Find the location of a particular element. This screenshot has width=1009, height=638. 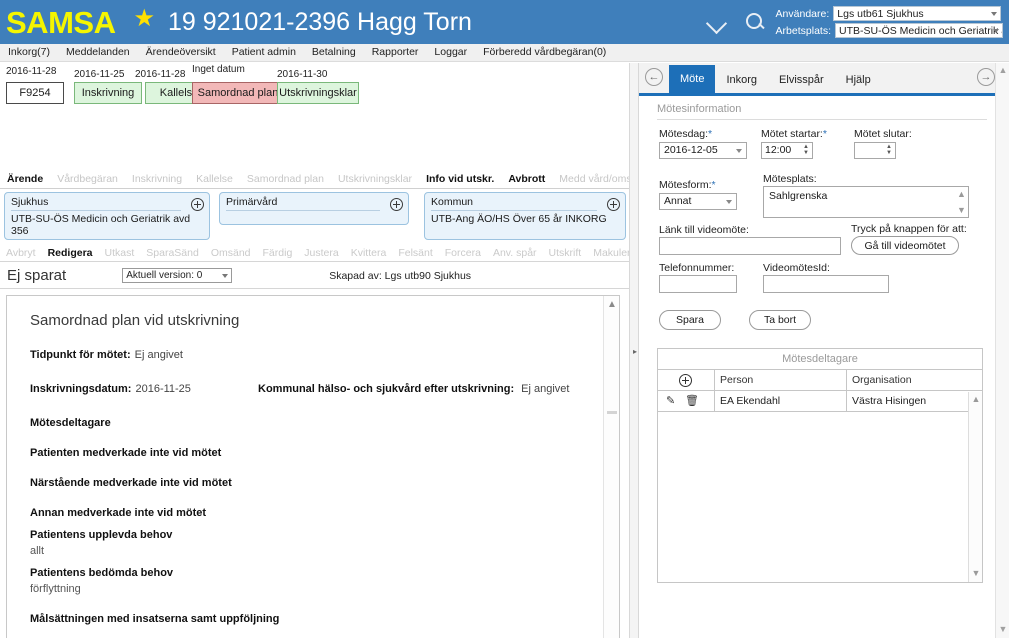

phone-input is located at coordinates (698, 284).